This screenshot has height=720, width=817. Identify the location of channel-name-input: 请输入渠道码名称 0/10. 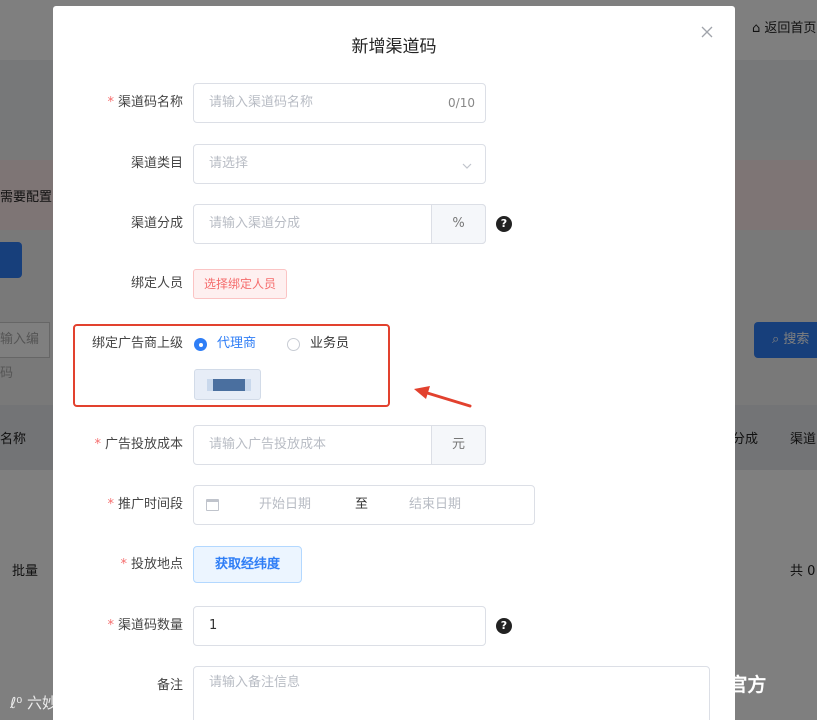
(339, 103).